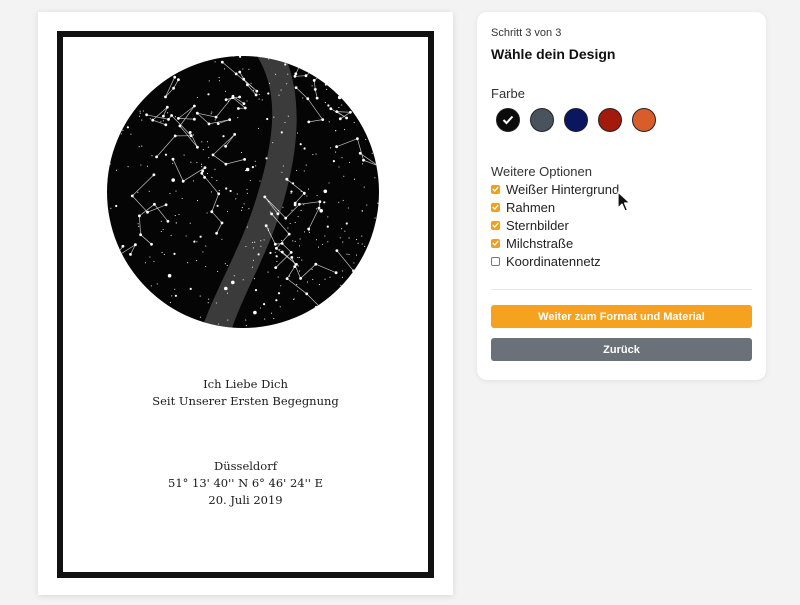 This screenshot has height=605, width=800. Describe the element at coordinates (495, 261) in the screenshot. I see `checkbox-unchecked` at that location.